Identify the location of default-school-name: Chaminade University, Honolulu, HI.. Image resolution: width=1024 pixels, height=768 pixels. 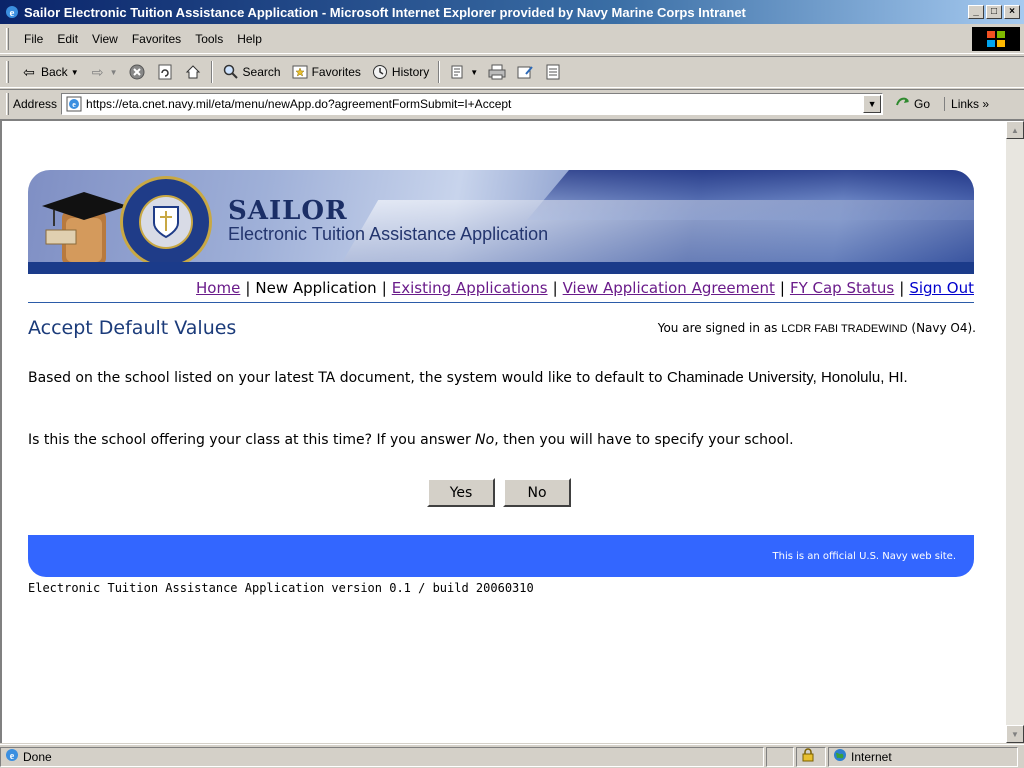
(787, 377).